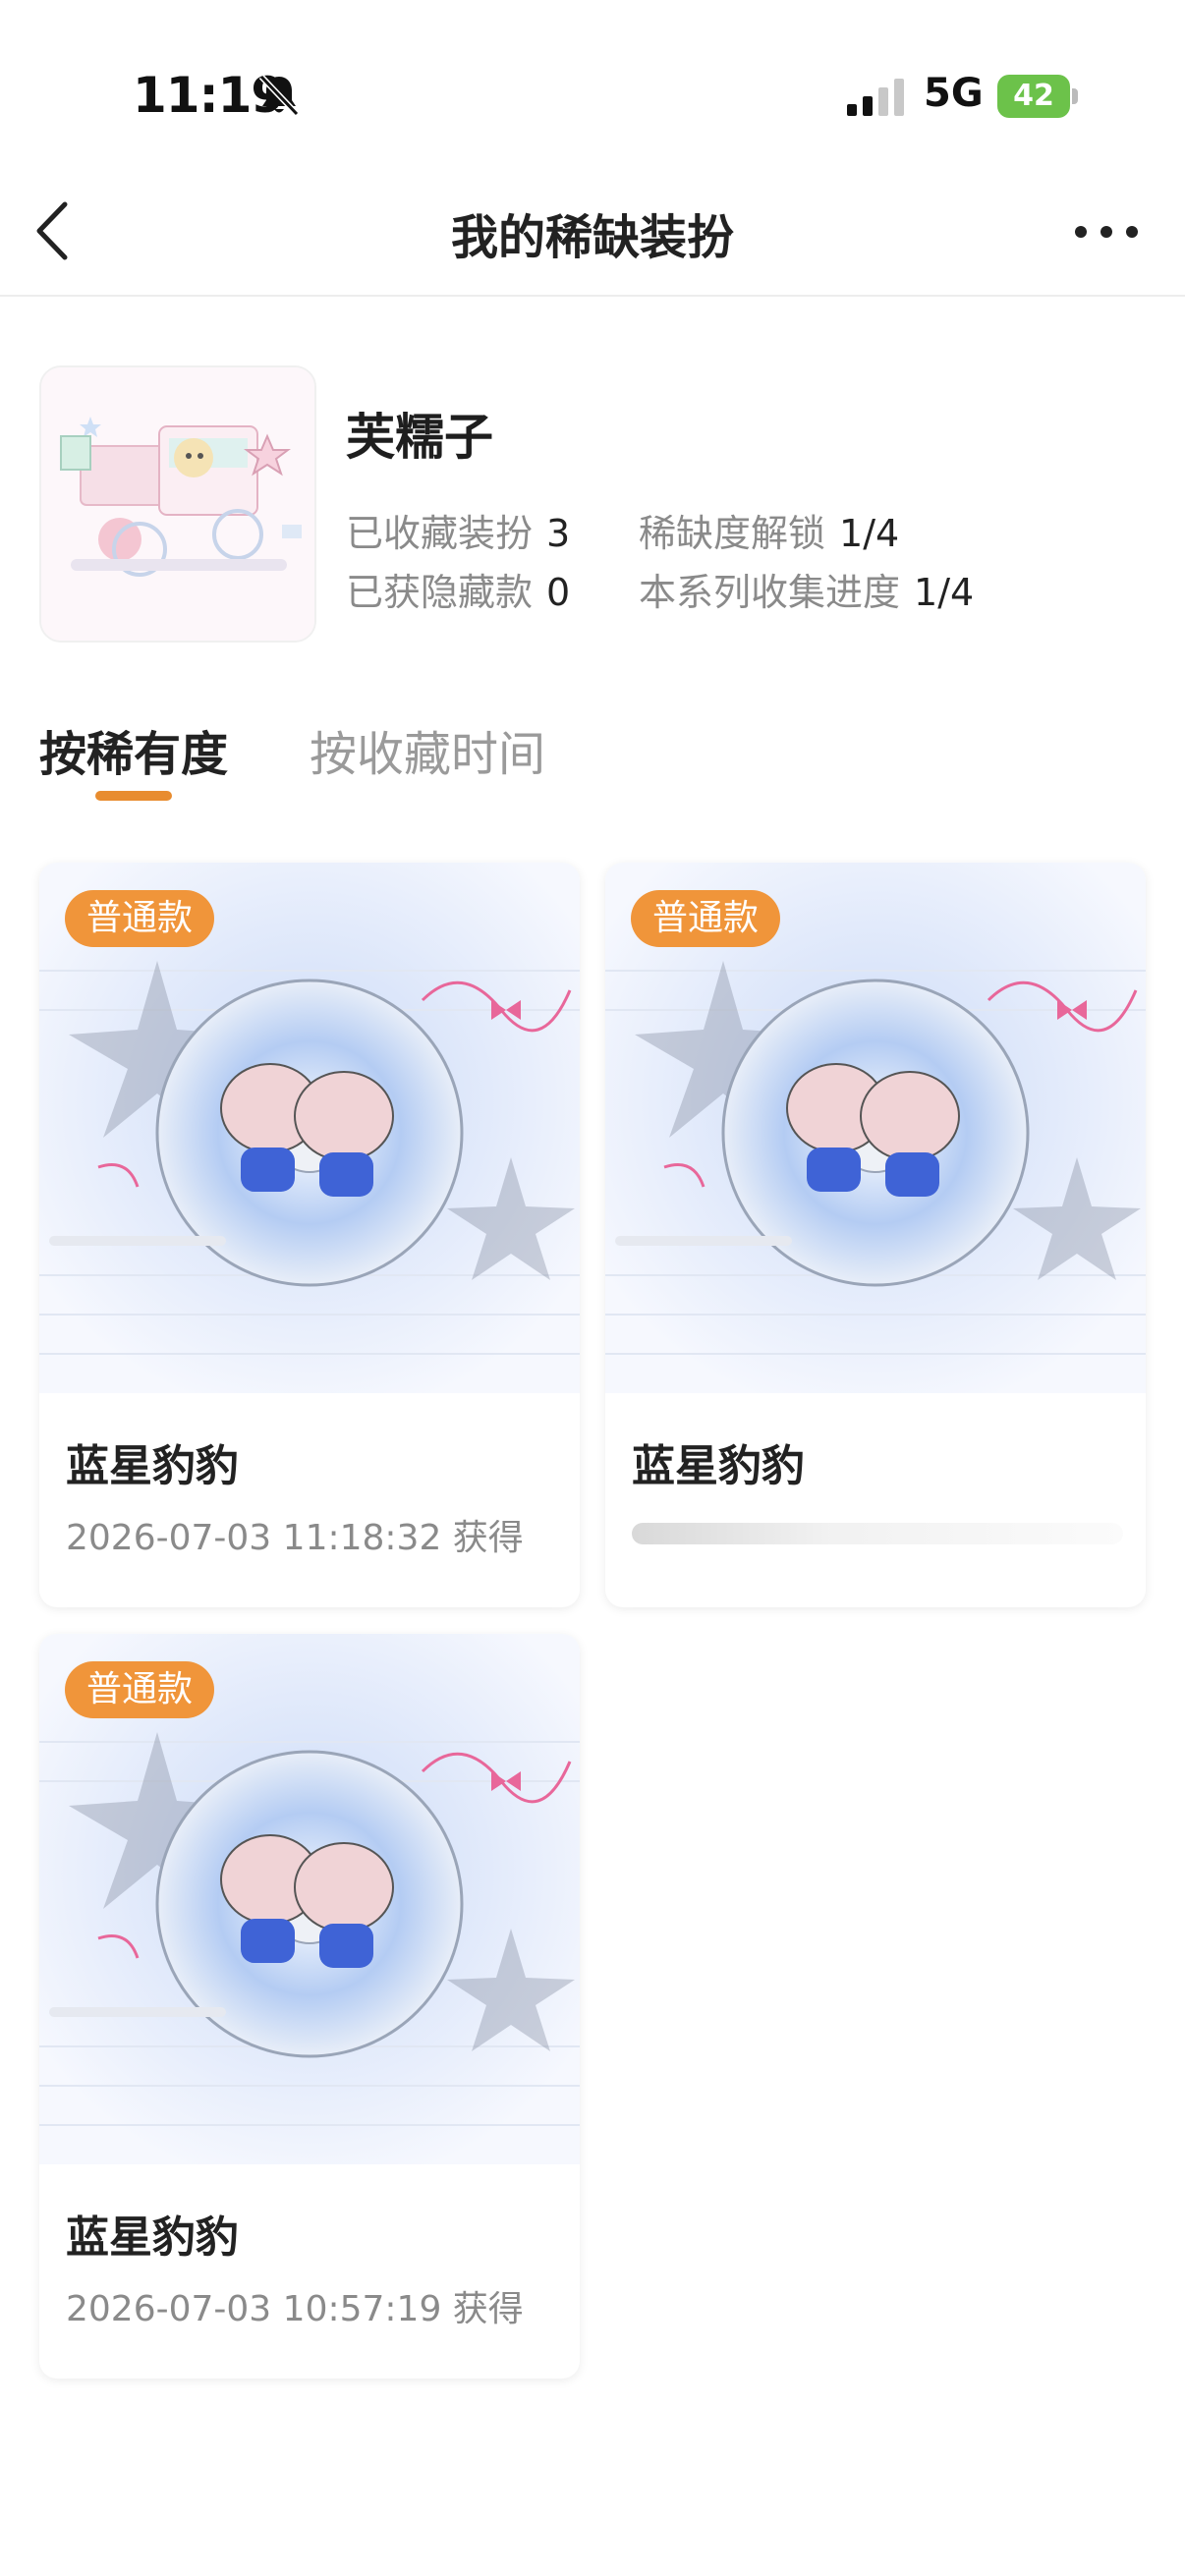 Image resolution: width=1185 pixels, height=2576 pixels. Describe the element at coordinates (954, 93) in the screenshot. I see `network-type: 5G` at that location.